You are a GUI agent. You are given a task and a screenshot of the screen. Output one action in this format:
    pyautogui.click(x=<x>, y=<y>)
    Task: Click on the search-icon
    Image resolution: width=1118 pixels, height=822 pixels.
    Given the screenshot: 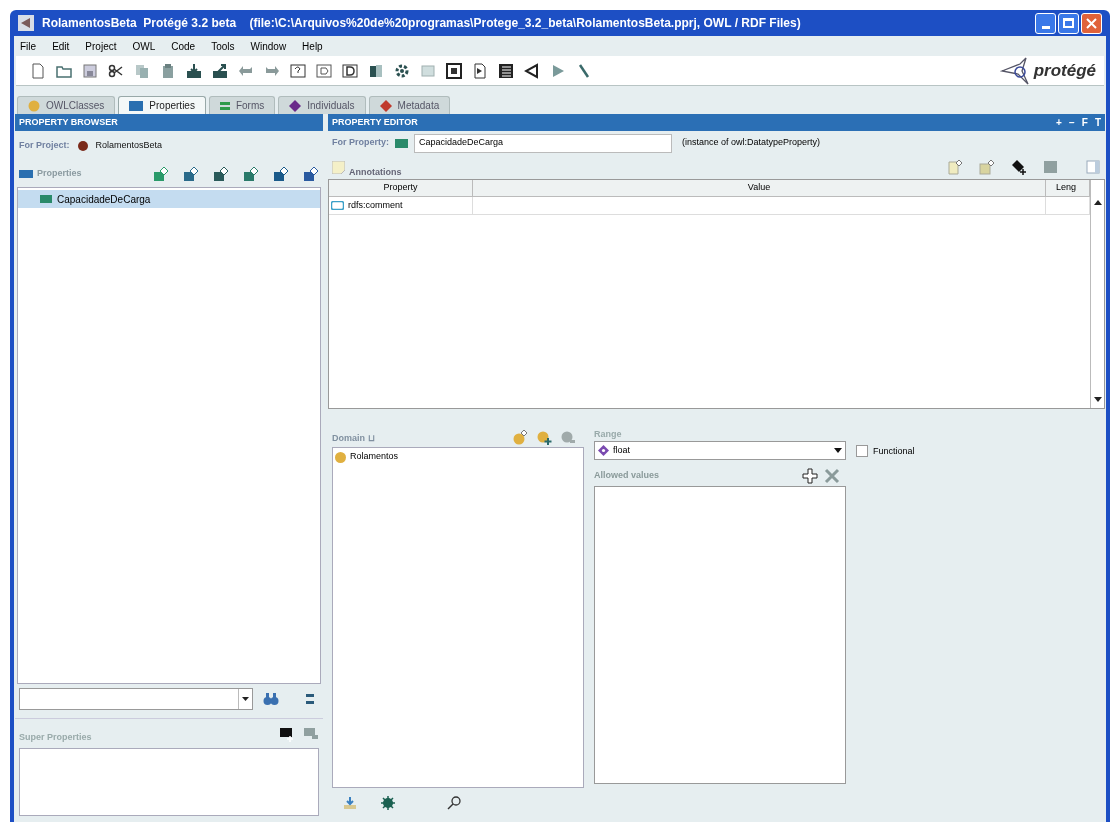 What is the action you would take?
    pyautogui.click(x=454, y=803)
    